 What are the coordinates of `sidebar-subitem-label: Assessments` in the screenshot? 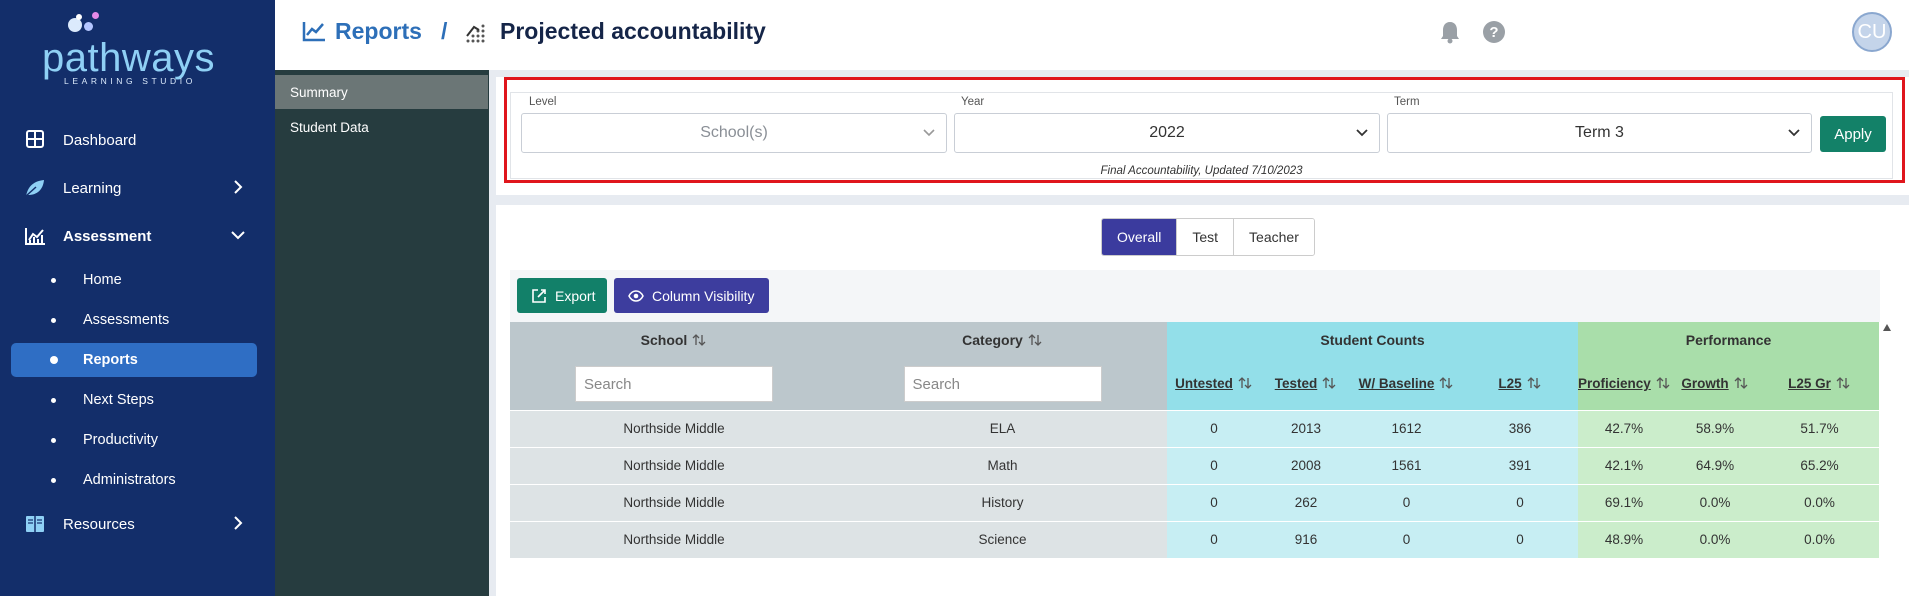 It's located at (126, 320).